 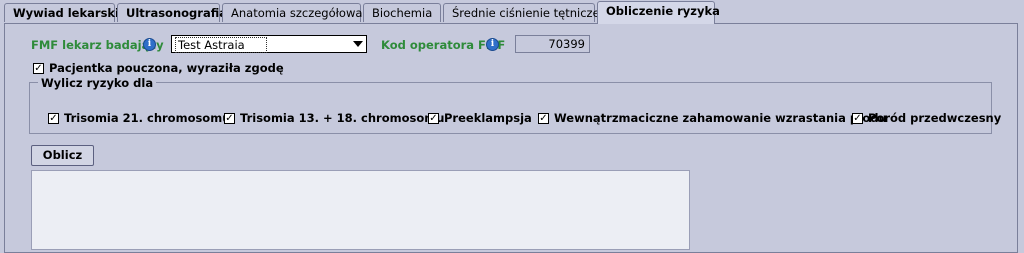 I want to click on preeclampsia-checkbox: ✓, so click(x=433, y=118).